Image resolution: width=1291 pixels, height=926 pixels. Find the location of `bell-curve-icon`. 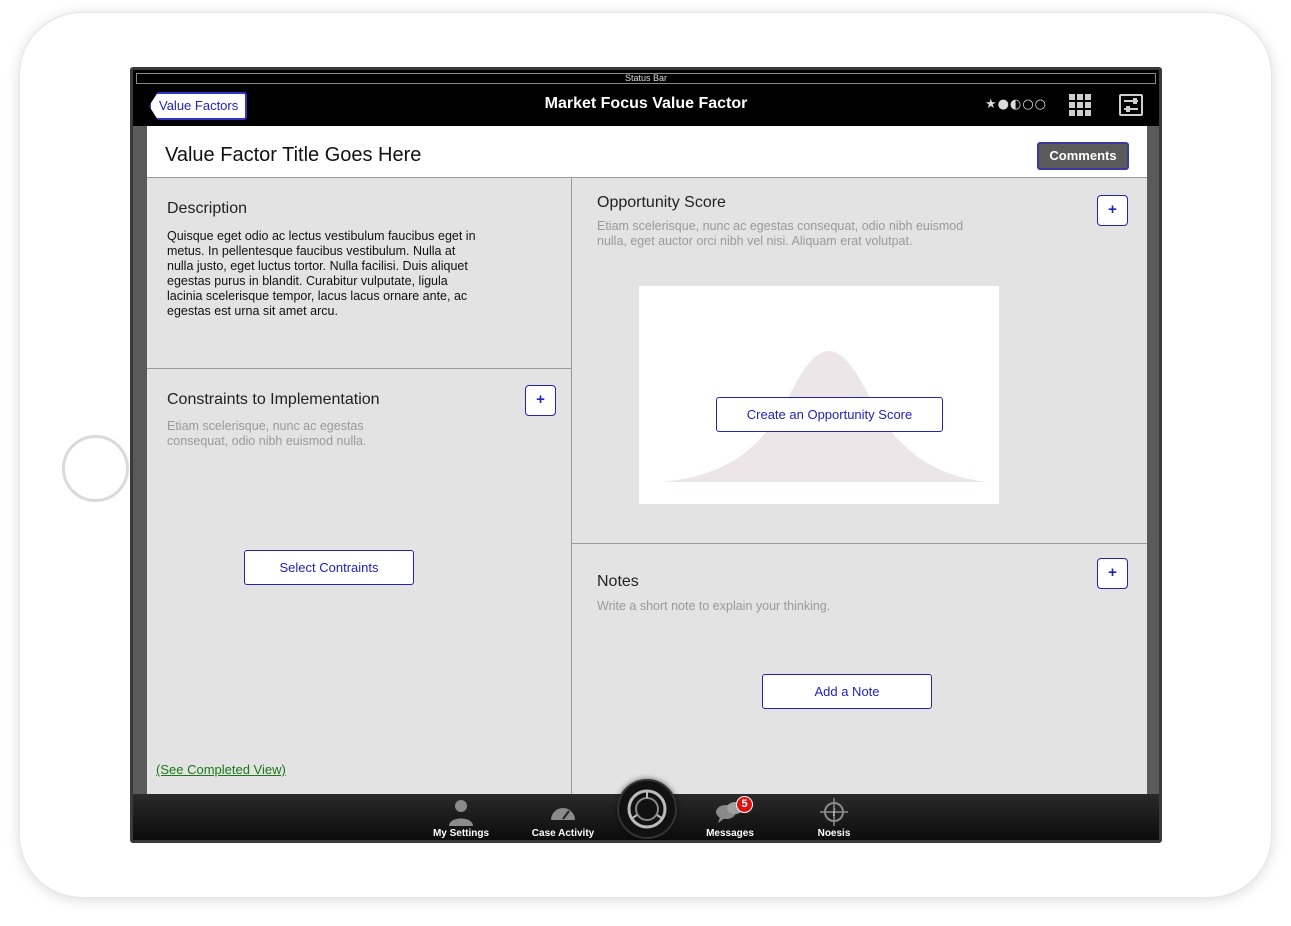

bell-curve-icon is located at coordinates (825, 416).